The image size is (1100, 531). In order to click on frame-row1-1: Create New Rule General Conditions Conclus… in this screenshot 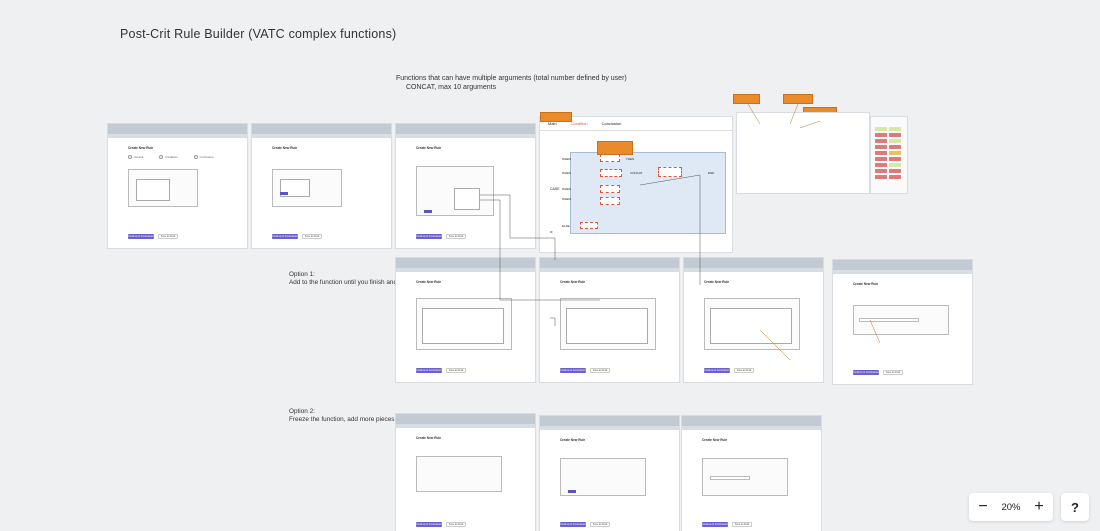, I will do `click(177, 186)`.